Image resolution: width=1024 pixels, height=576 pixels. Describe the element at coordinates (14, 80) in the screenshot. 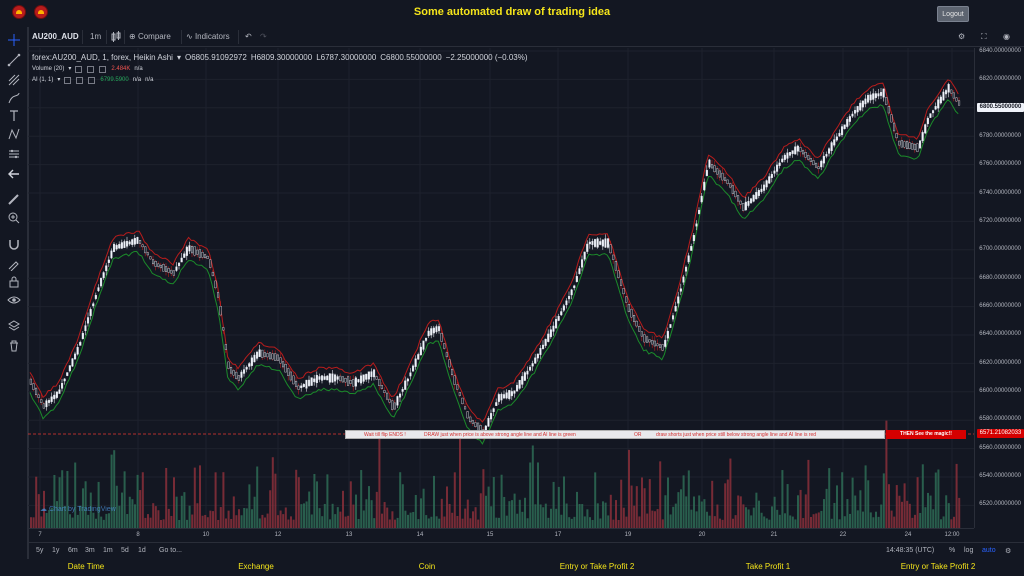

I see `fib-icon` at that location.